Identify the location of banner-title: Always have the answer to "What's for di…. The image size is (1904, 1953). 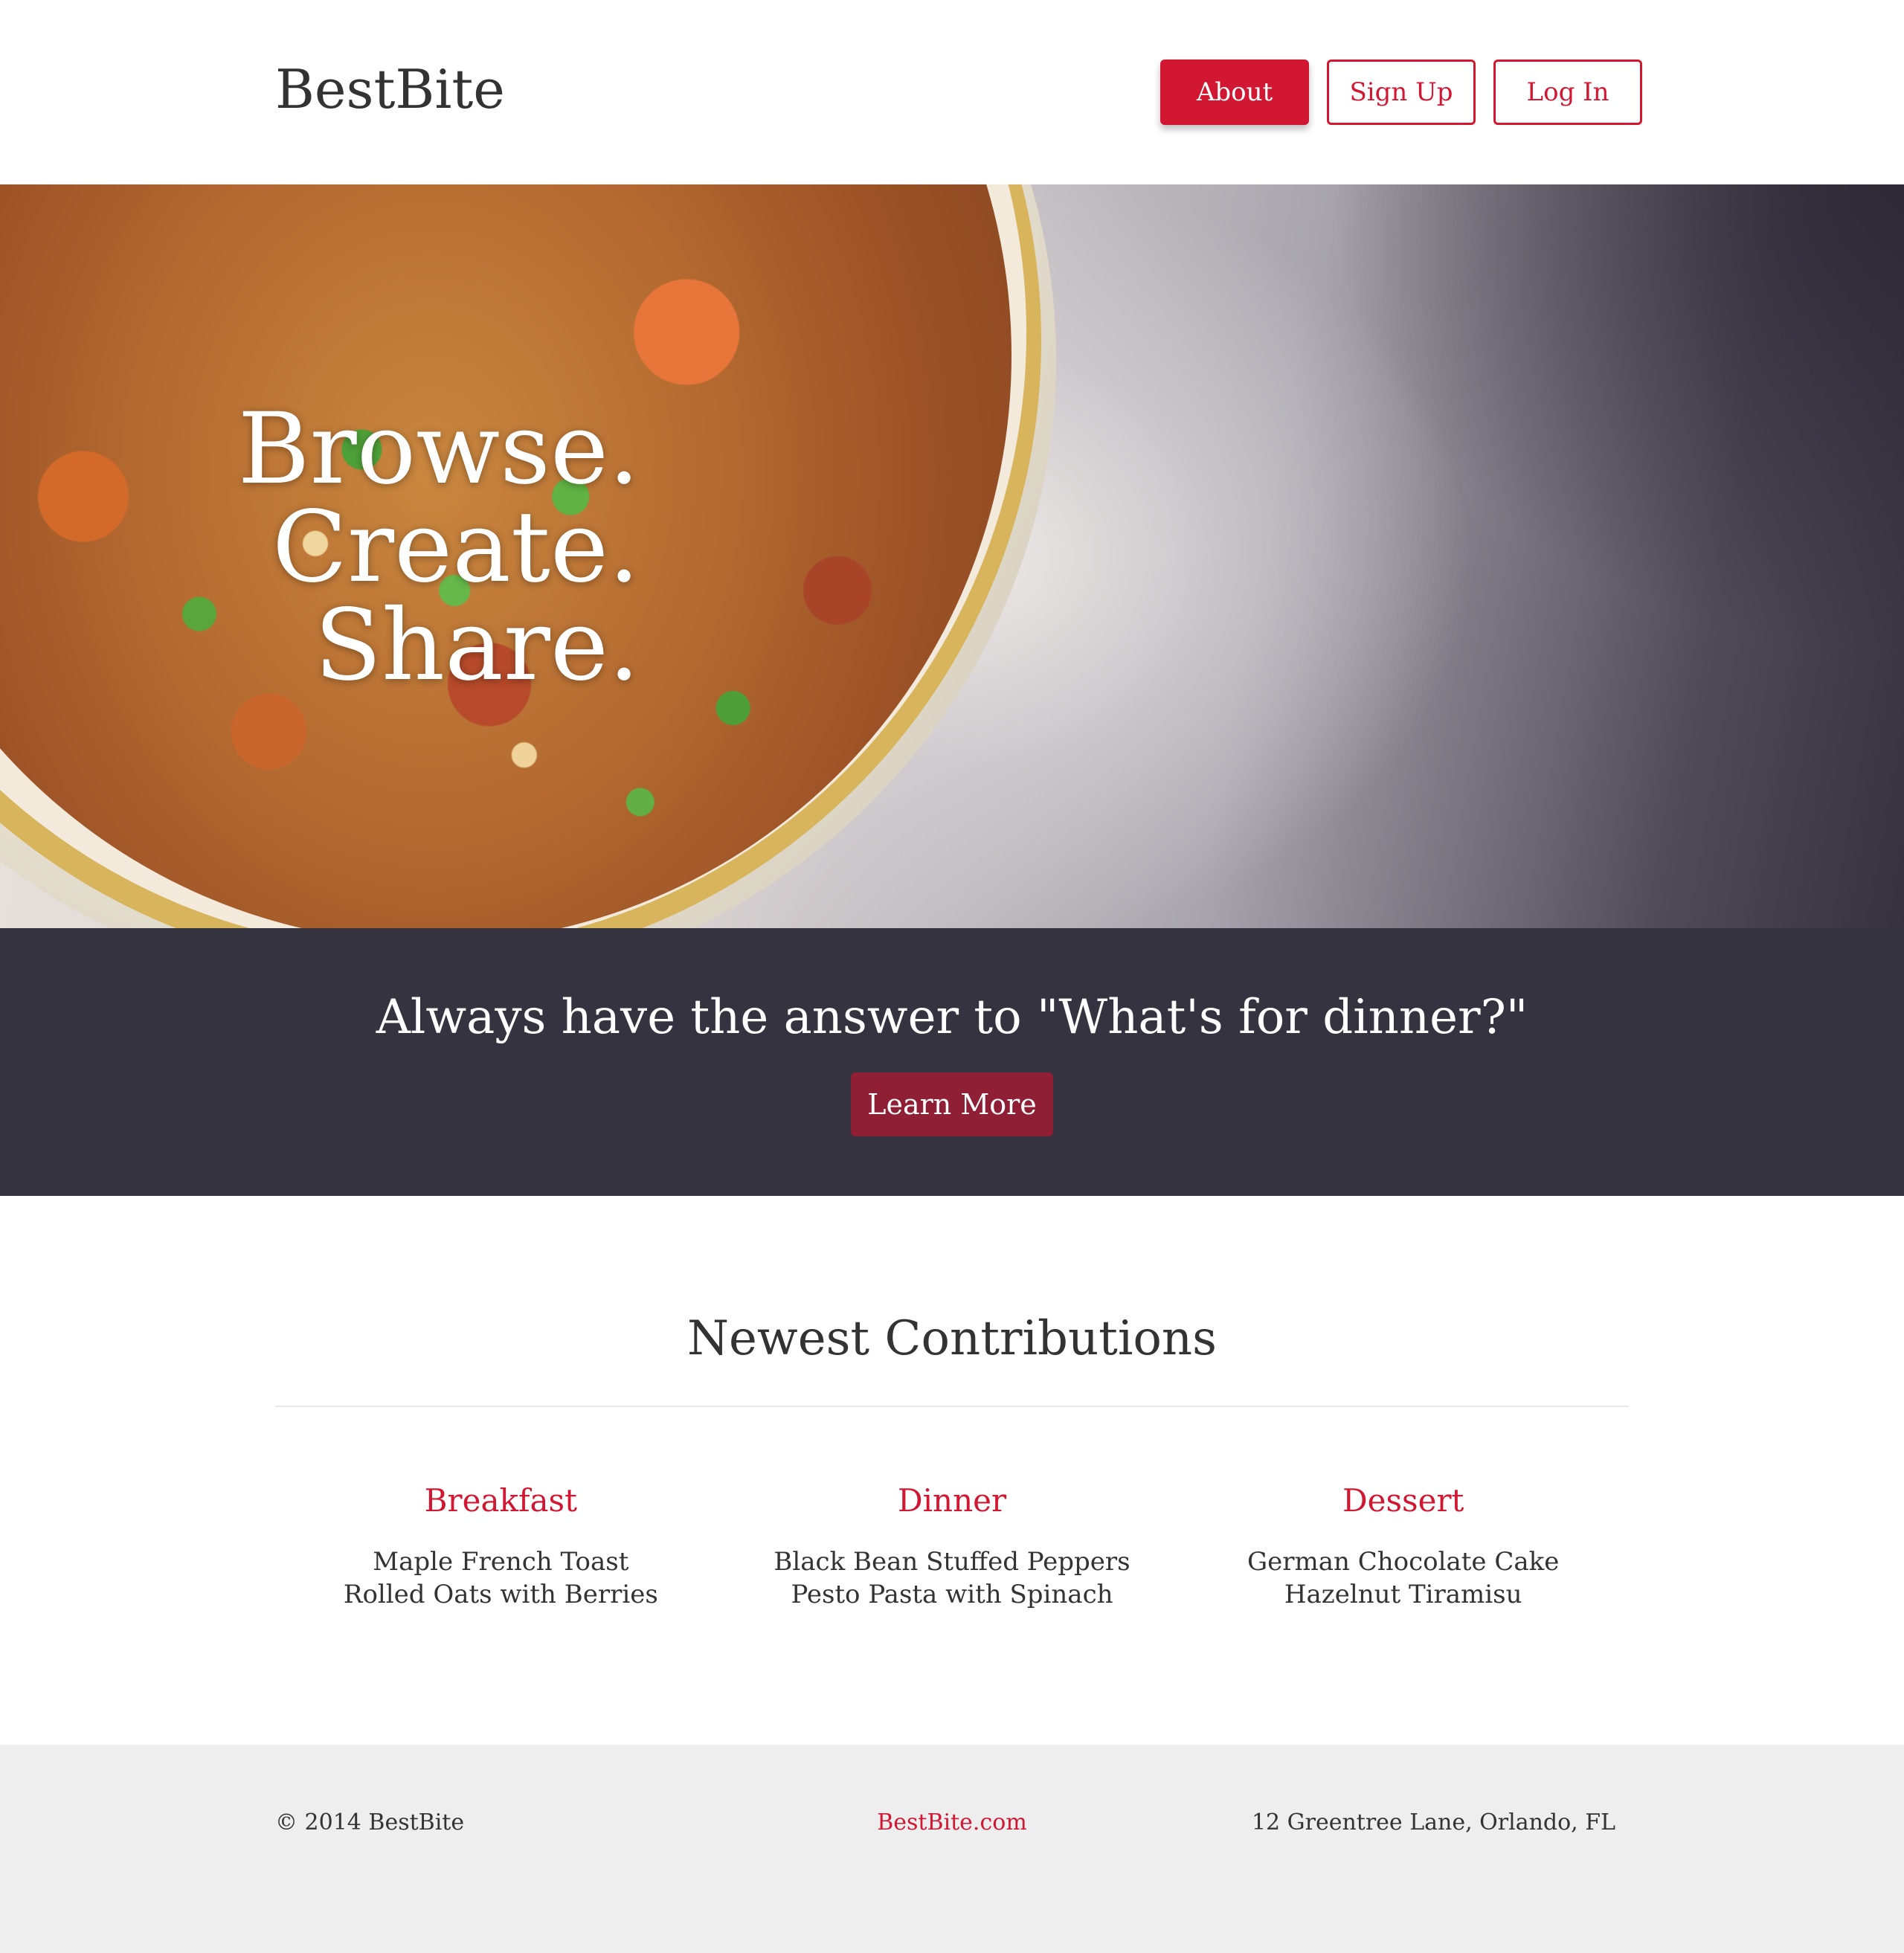
(952, 1017).